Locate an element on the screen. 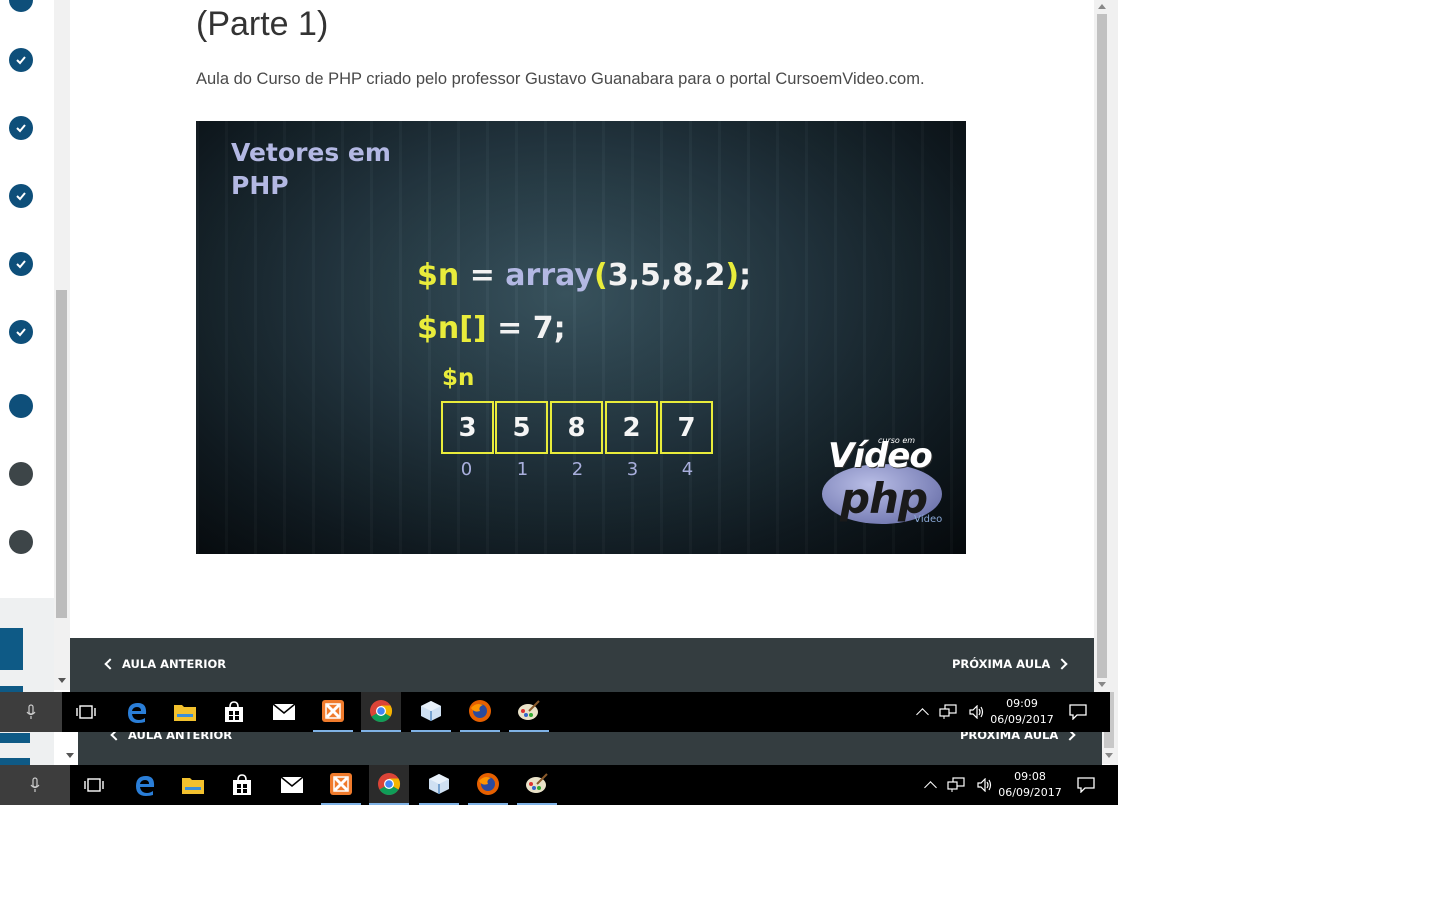 This screenshot has height=900, width=1440. sidebar-scrollbar-thumb is located at coordinates (61, 454).